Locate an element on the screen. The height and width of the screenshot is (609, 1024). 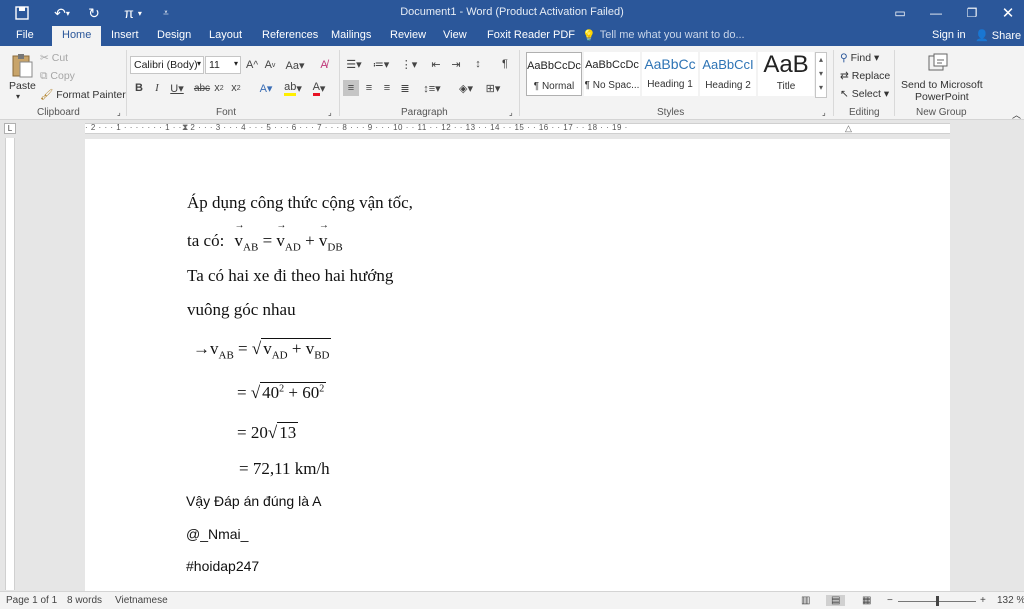
lightbulb-icon: 💡 is located at coordinates (589, 36).